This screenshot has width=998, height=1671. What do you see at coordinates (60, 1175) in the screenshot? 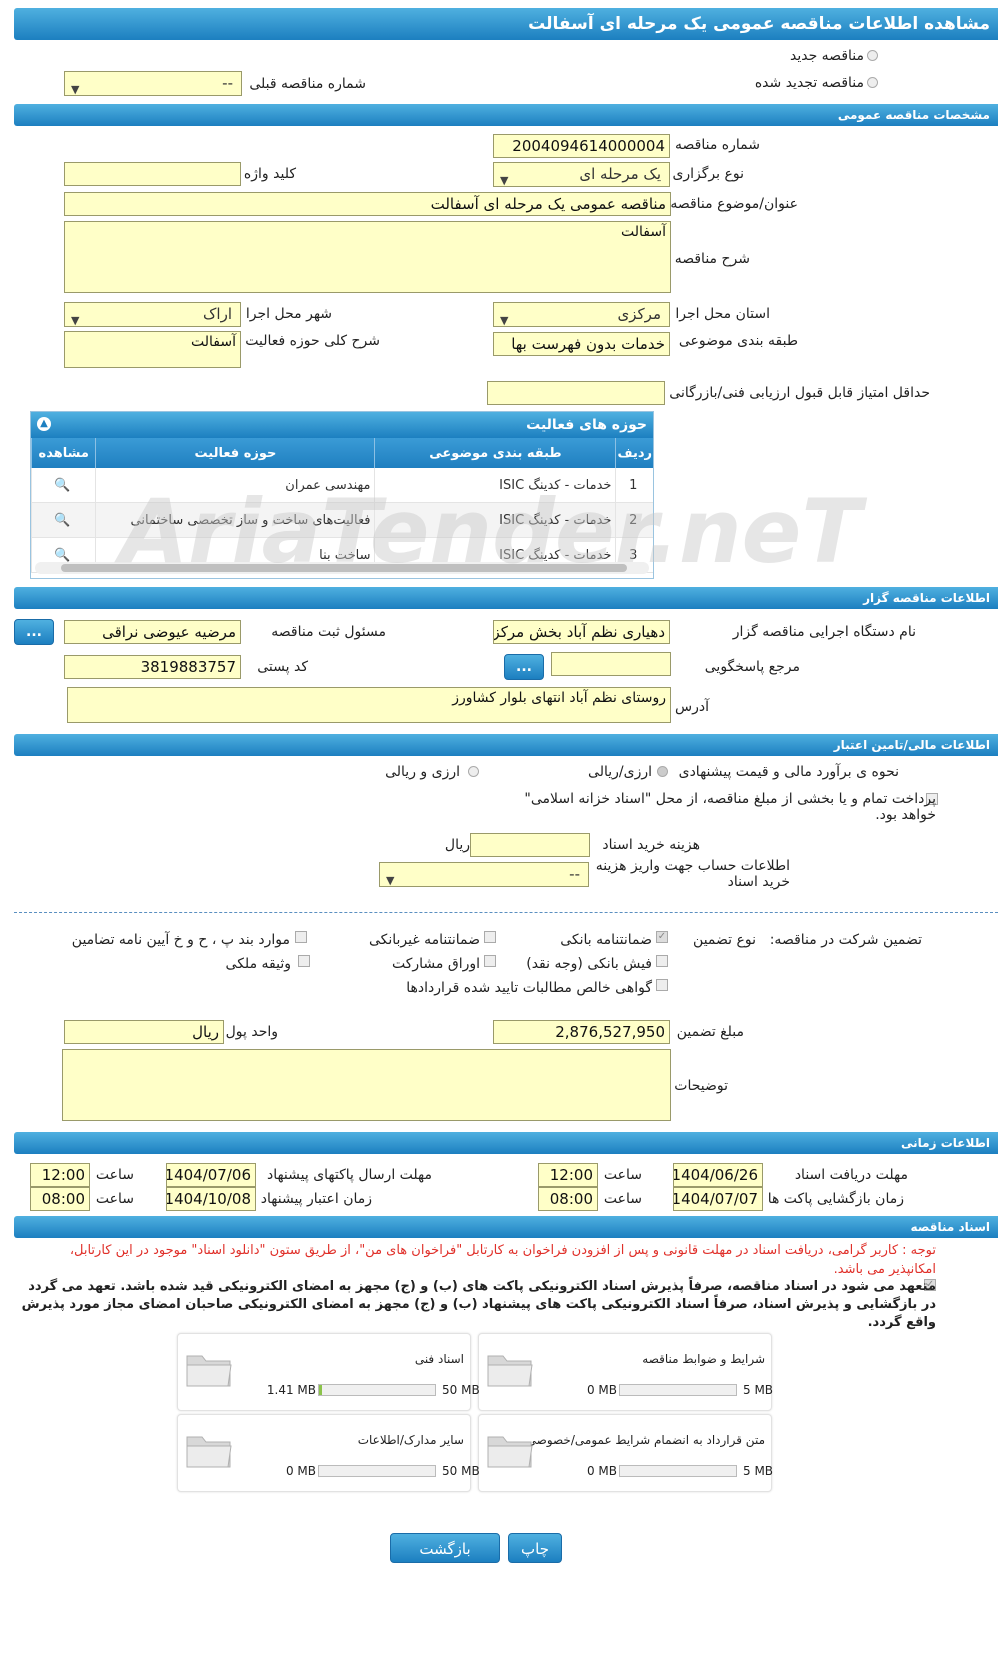
I see `submit-deadline-time: 12:00` at bounding box center [60, 1175].